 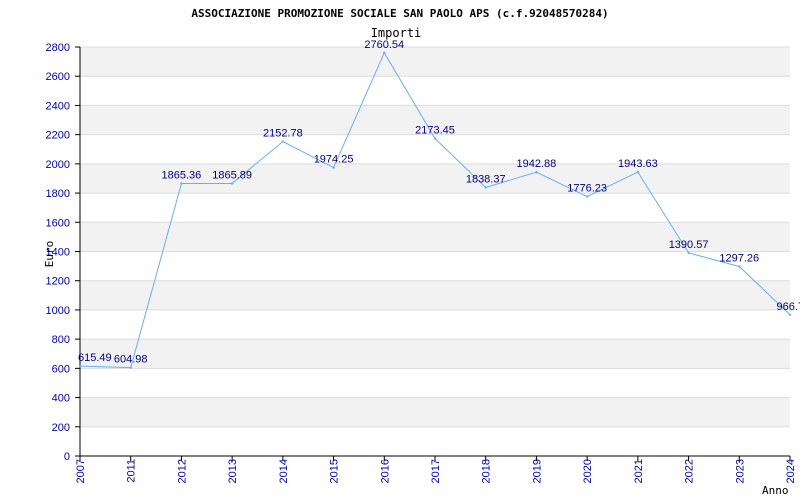 I want to click on x-tick-label: 2021, so click(x=639, y=471).